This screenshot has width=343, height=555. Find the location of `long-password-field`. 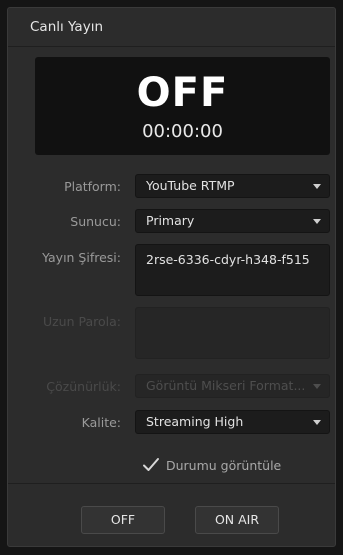

long-password-field is located at coordinates (232, 333).